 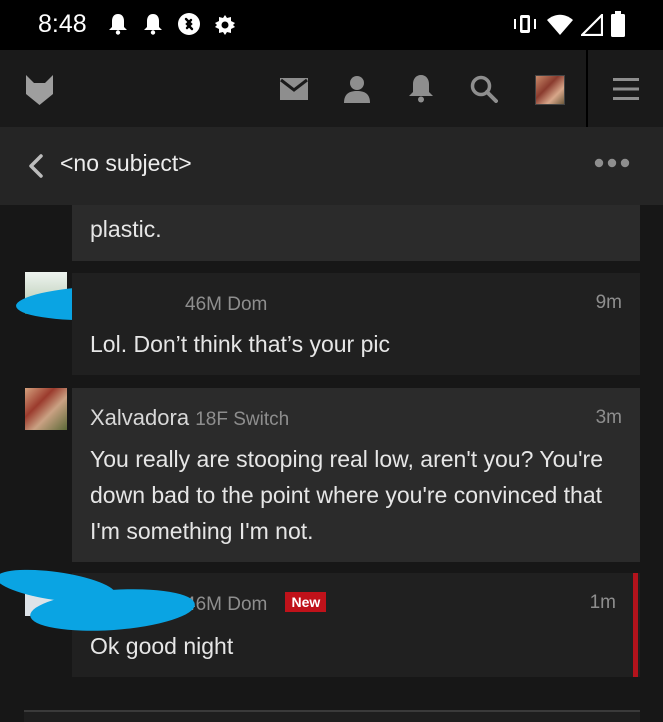 I want to click on search-icon, so click(x=484, y=89).